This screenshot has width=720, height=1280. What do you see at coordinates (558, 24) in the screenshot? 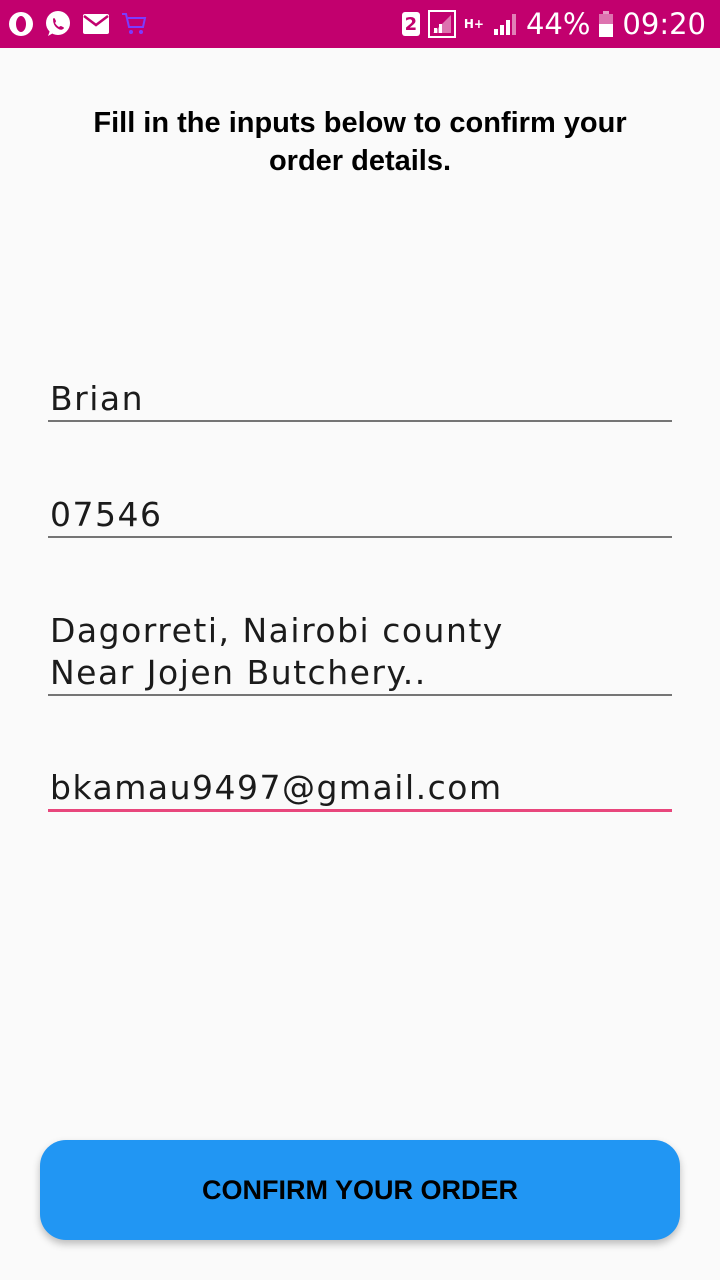
I see `battery-percent: 44%` at bounding box center [558, 24].